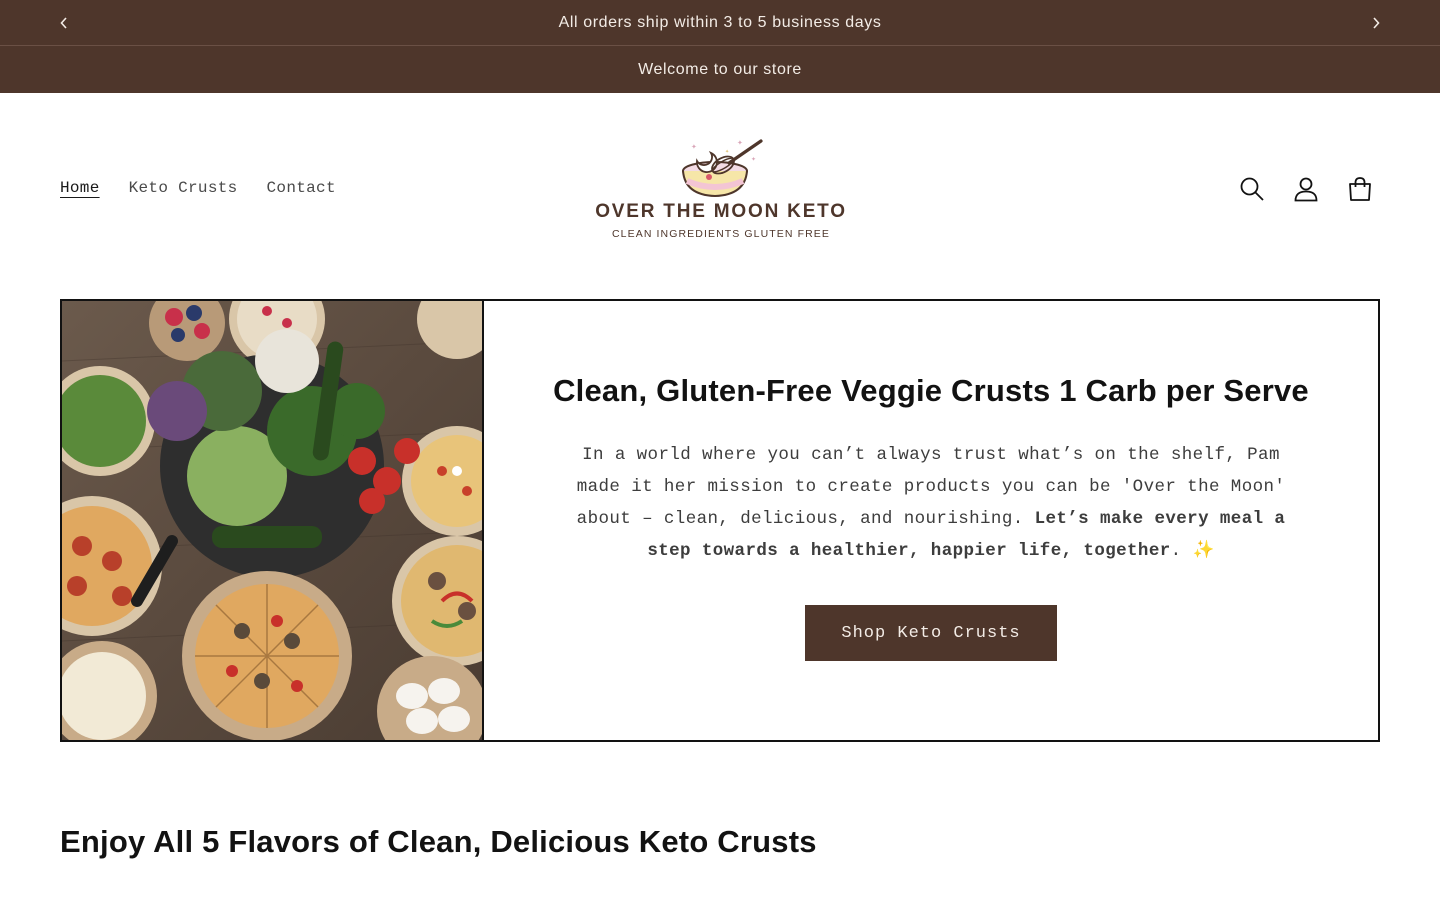 The height and width of the screenshot is (900, 1440). What do you see at coordinates (273, 520) in the screenshot?
I see `hero-food-image` at bounding box center [273, 520].